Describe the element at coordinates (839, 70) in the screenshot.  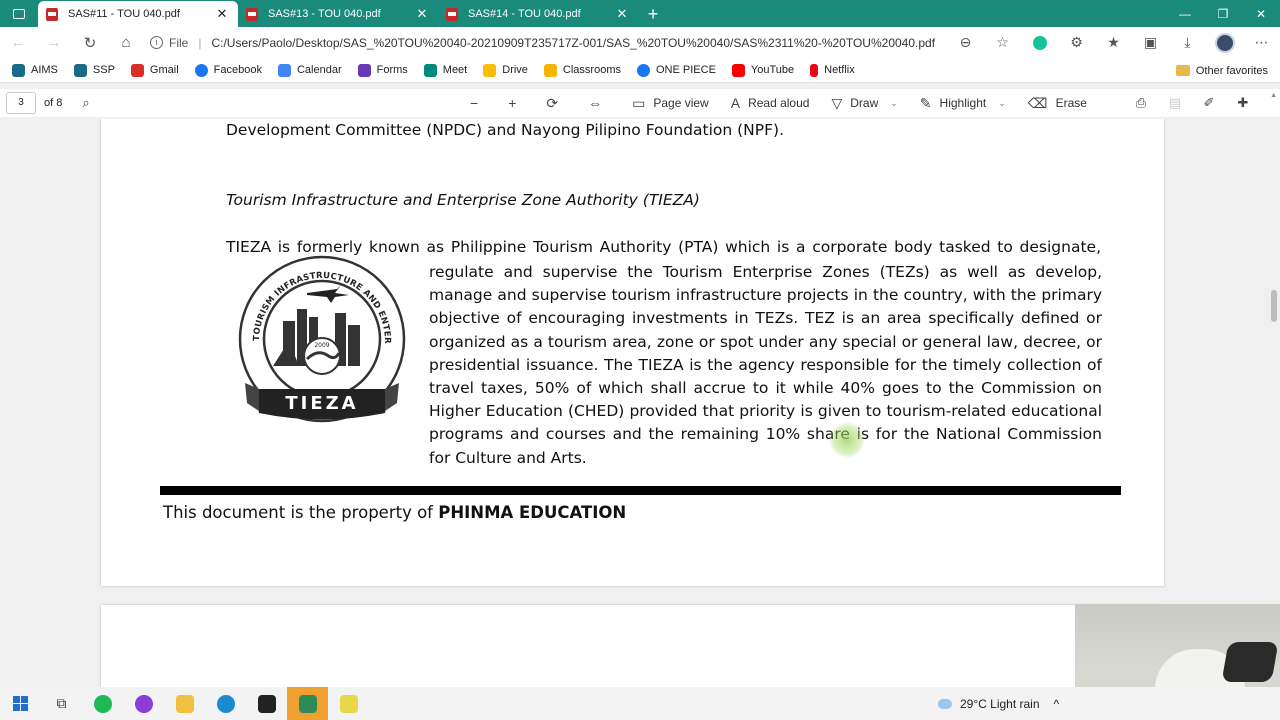
I see `bookmark-label: Netflix` at that location.